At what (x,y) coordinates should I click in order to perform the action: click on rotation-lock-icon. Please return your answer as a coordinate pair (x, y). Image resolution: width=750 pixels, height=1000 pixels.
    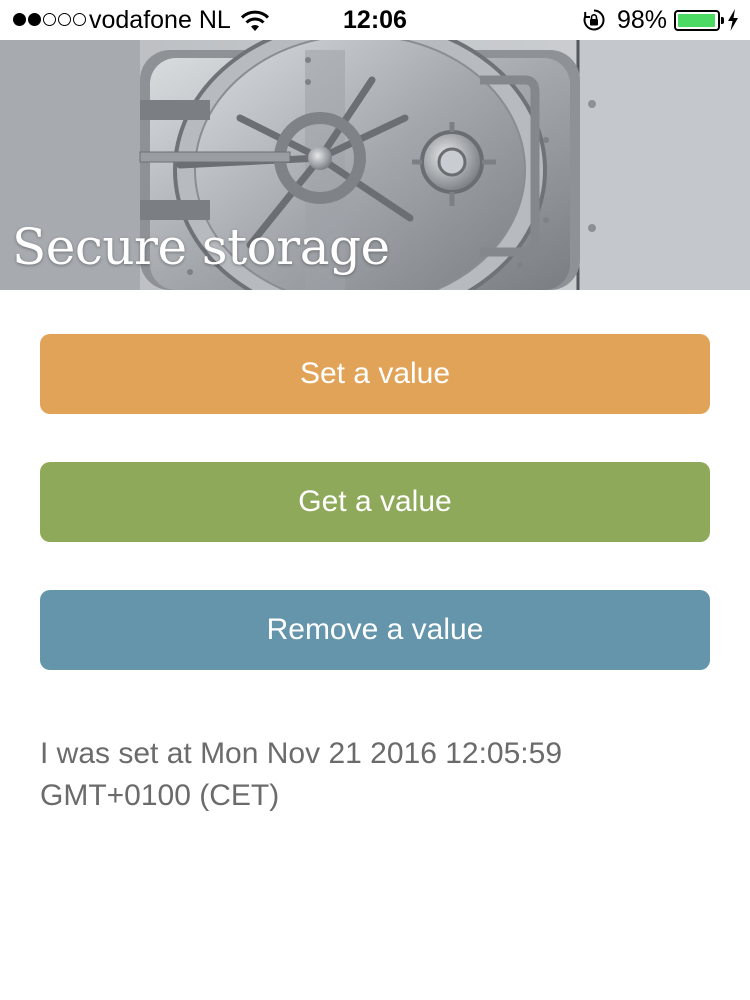
    Looking at the image, I should click on (594, 20).